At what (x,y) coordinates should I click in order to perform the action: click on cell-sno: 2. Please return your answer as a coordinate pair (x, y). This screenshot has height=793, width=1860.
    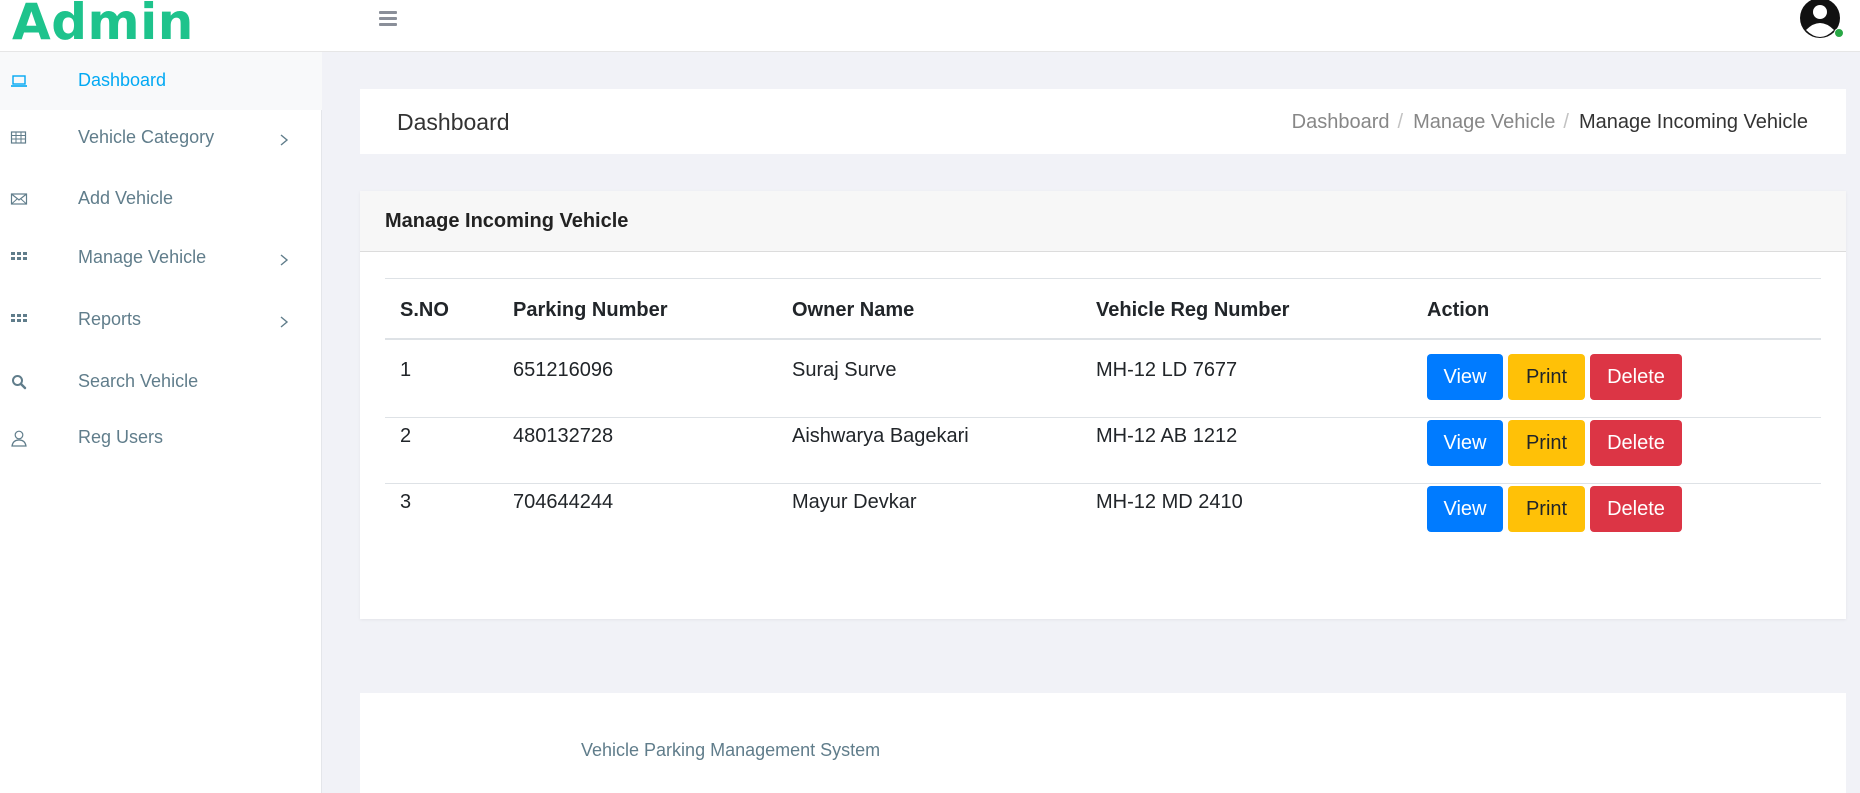
    Looking at the image, I should click on (406, 436).